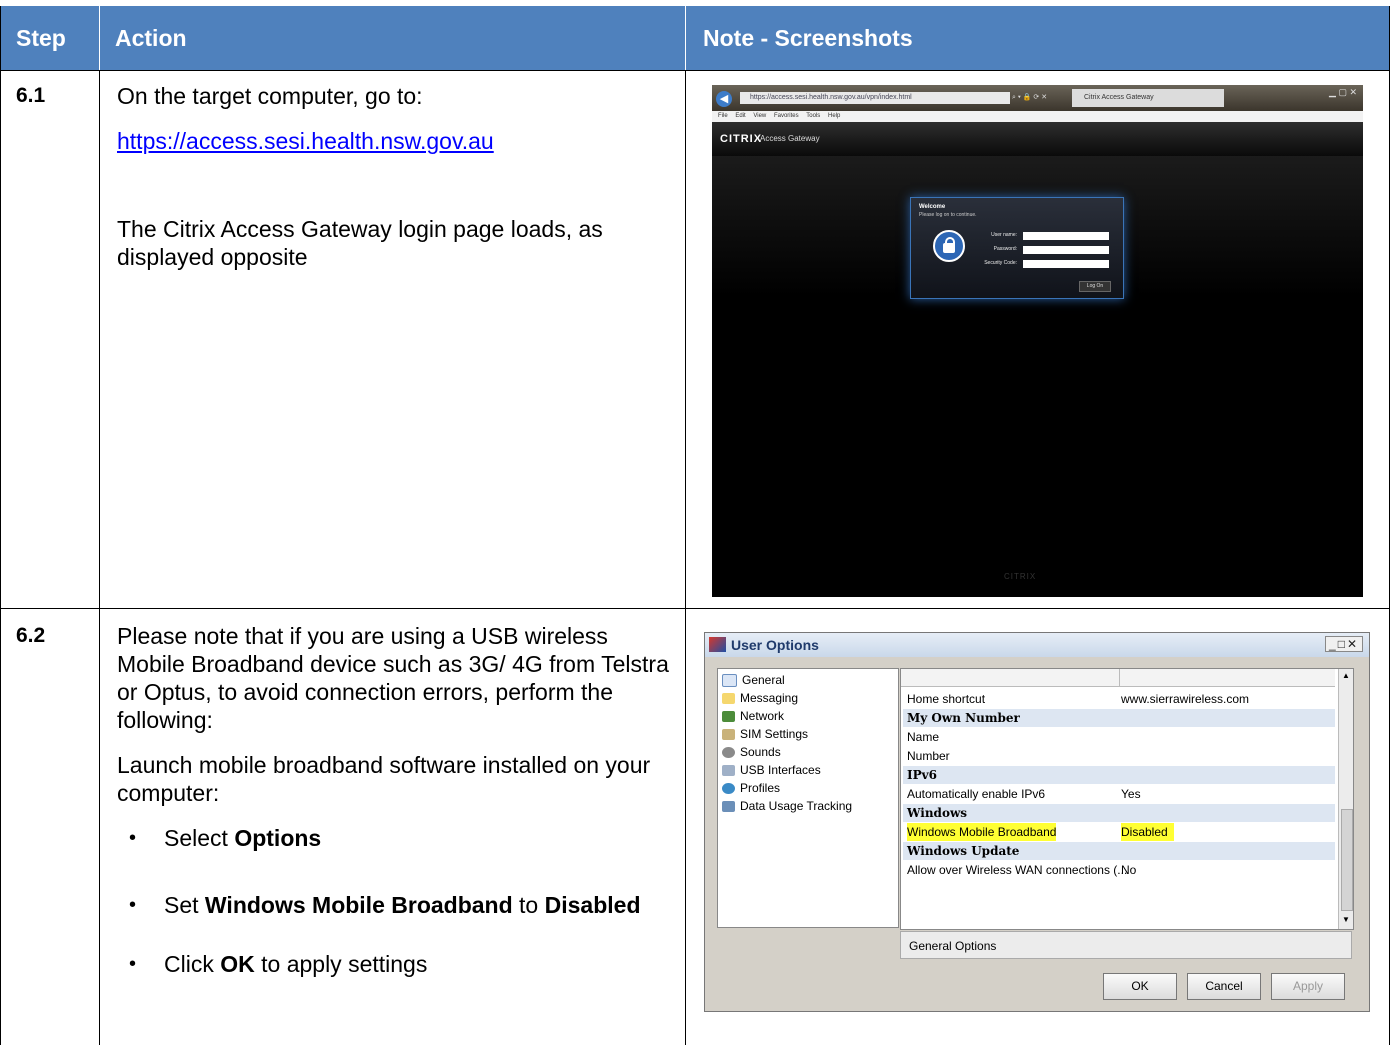 This screenshot has width=1390, height=1045. What do you see at coordinates (1346, 919) in the screenshot?
I see `scroll-down-icon: ▼` at bounding box center [1346, 919].